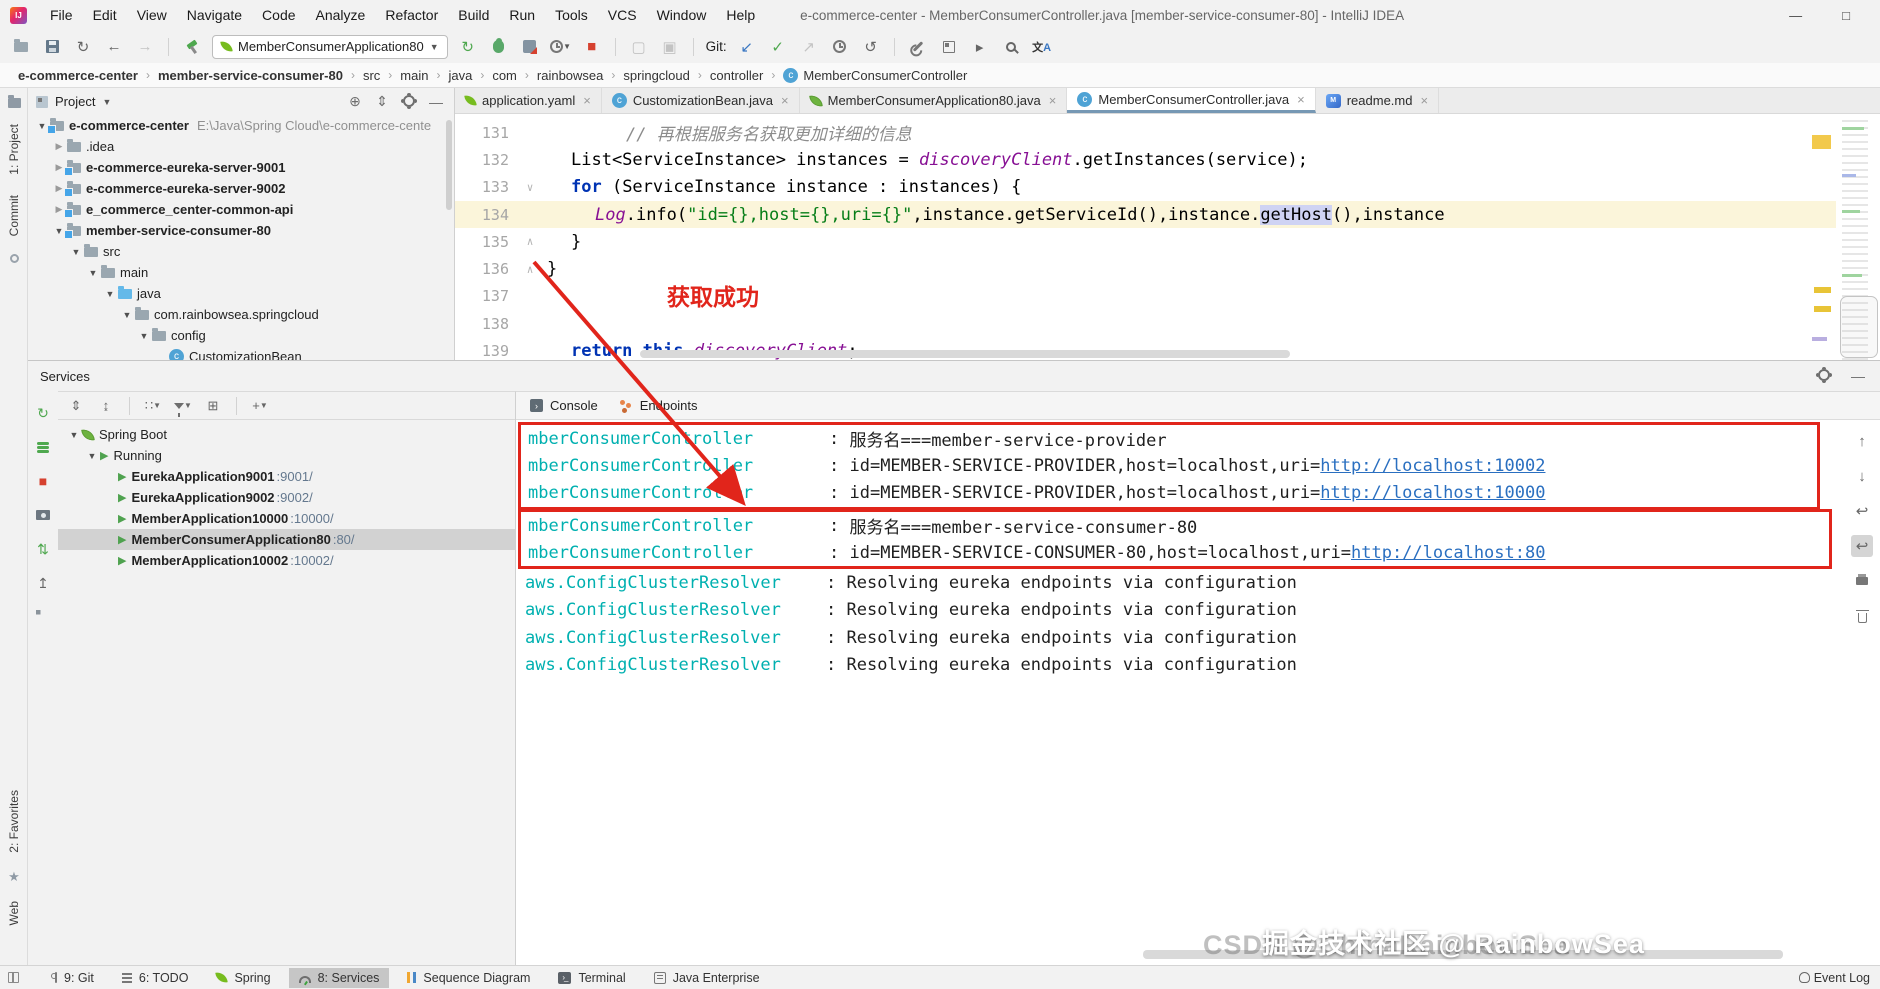 Image resolution: width=1880 pixels, height=989 pixels. Describe the element at coordinates (61, 15) in the screenshot. I see `menu-file: File` at that location.